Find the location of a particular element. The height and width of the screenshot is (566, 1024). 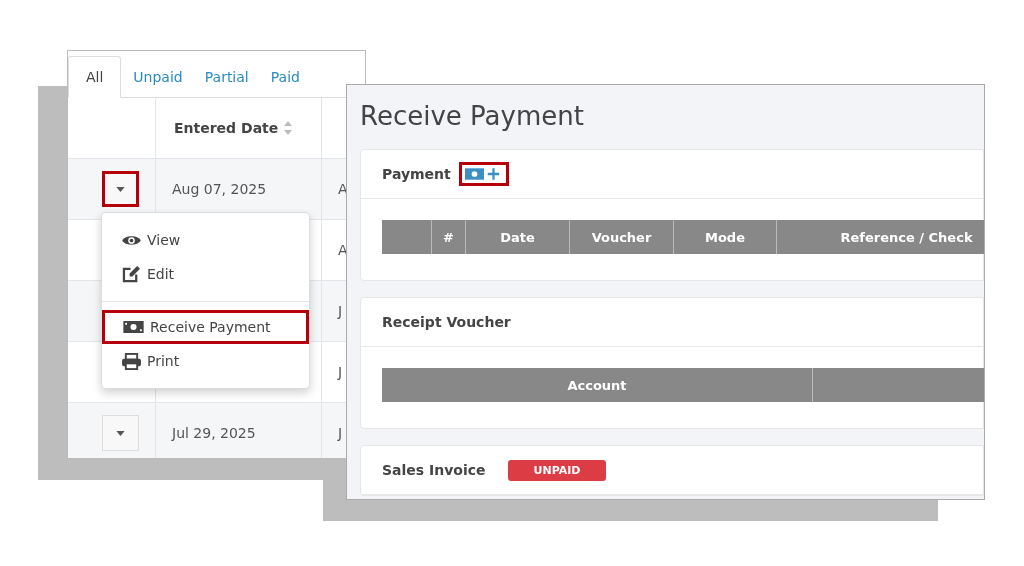

add-payment-button is located at coordinates (483, 174).